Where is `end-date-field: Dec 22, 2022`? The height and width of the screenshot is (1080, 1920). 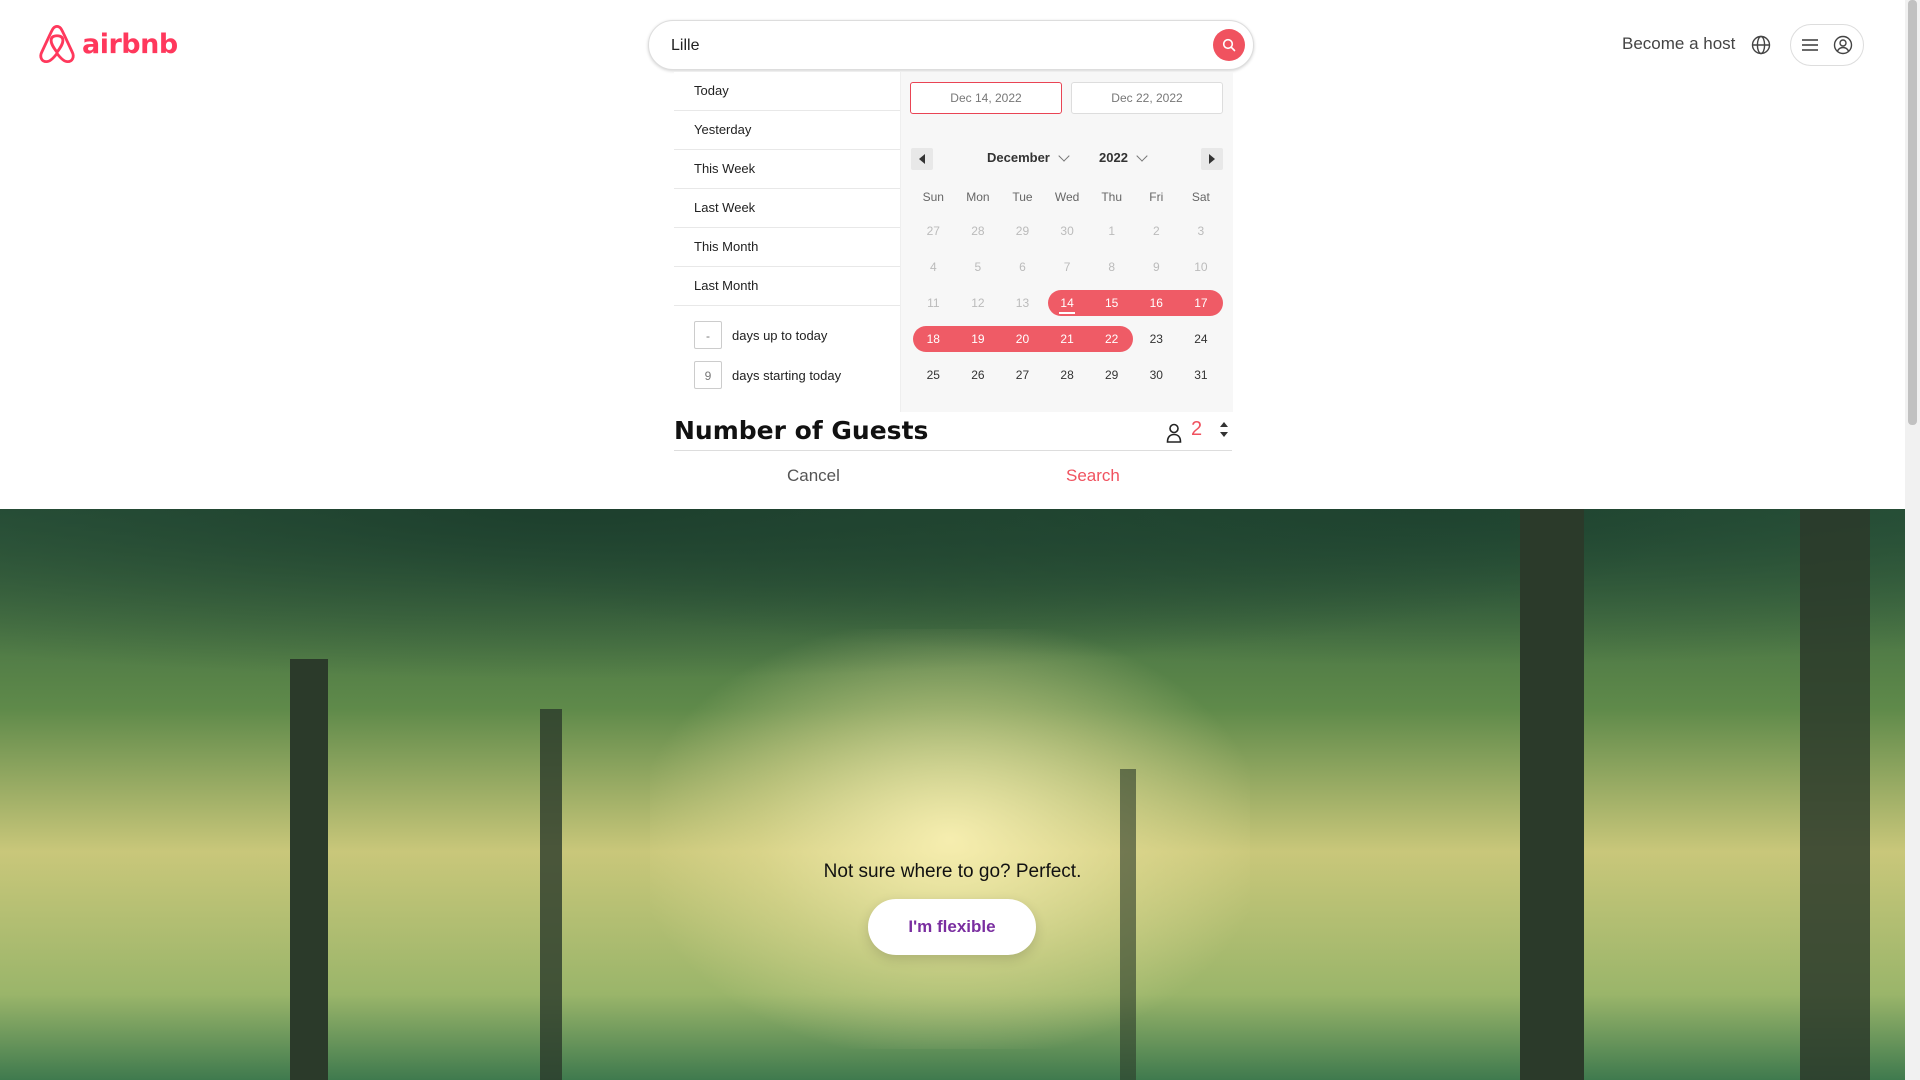 end-date-field: Dec 22, 2022 is located at coordinates (1147, 98).